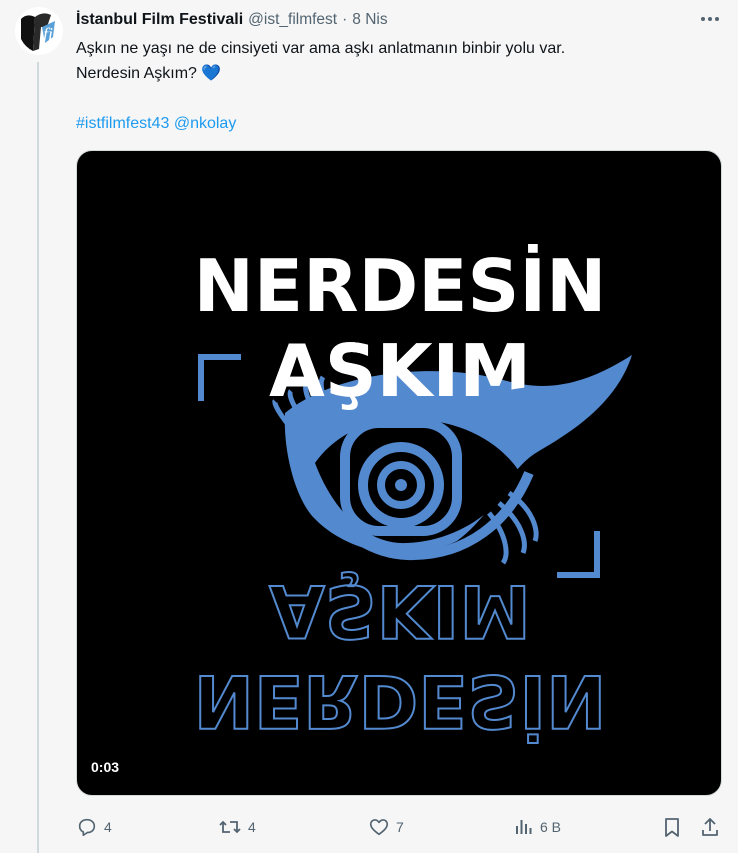 This screenshot has height=853, width=738. What do you see at coordinates (400, 286) in the screenshot?
I see `video-title-line-1: NERDESİN` at bounding box center [400, 286].